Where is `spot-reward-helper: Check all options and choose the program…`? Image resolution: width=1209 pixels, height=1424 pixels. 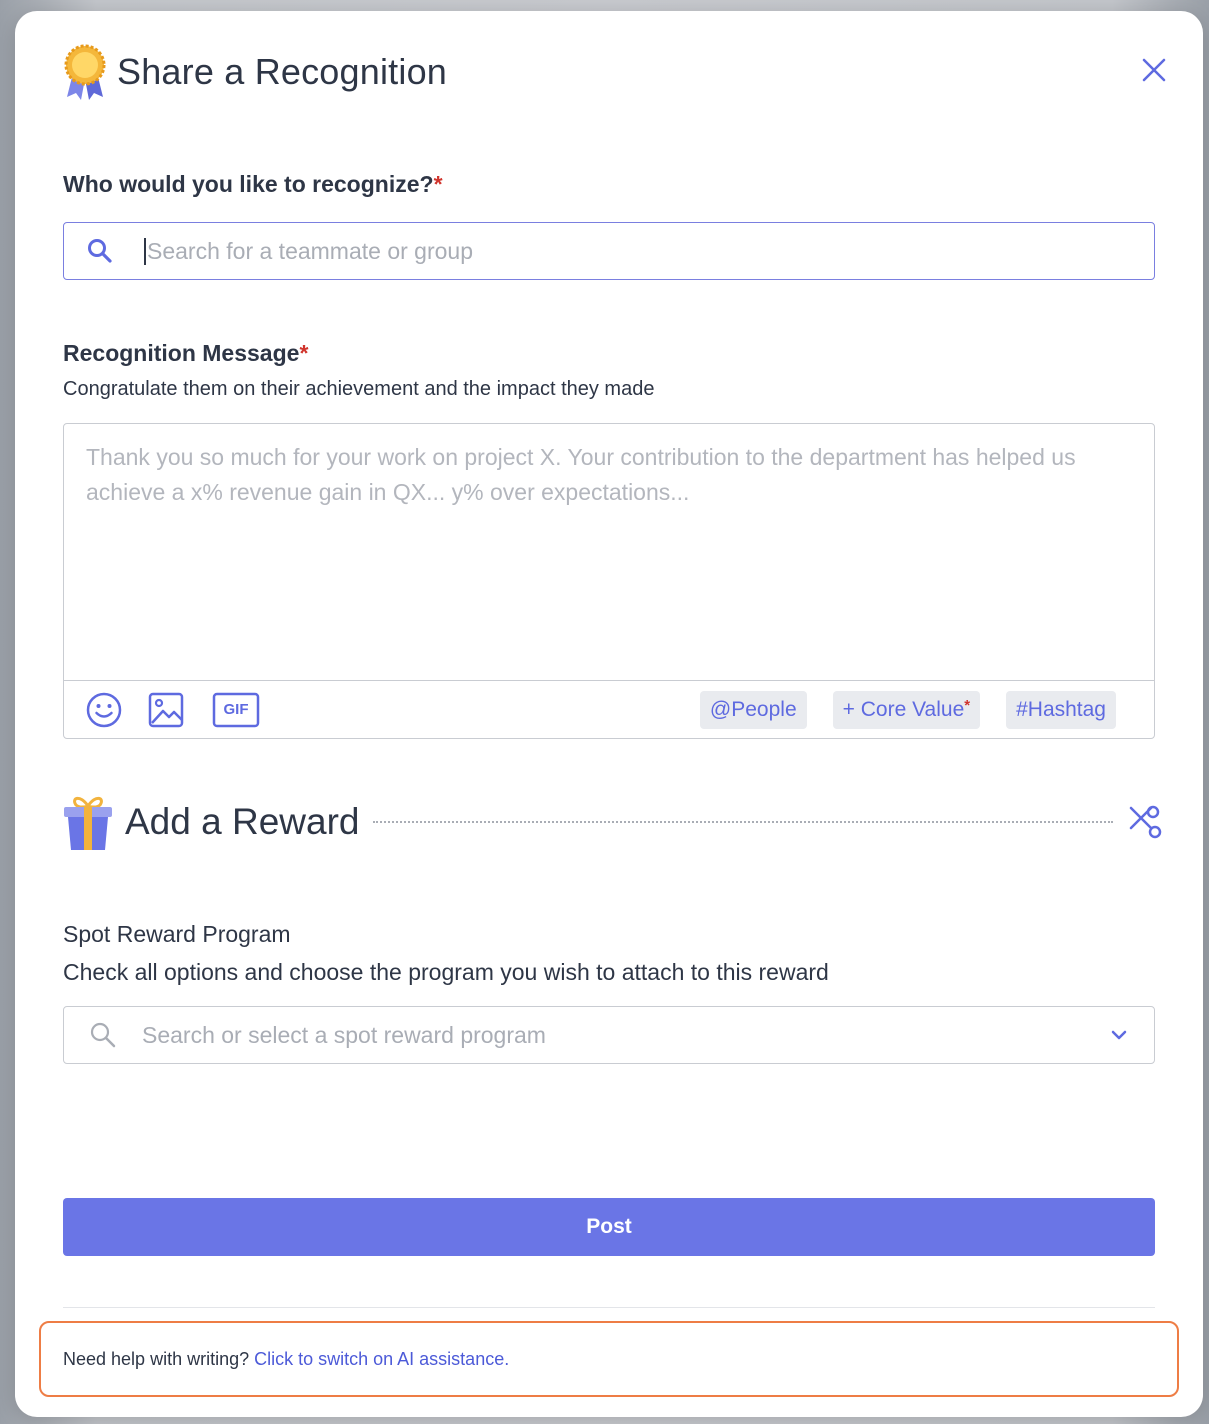
spot-reward-helper: Check all options and choose the program… is located at coordinates (446, 972).